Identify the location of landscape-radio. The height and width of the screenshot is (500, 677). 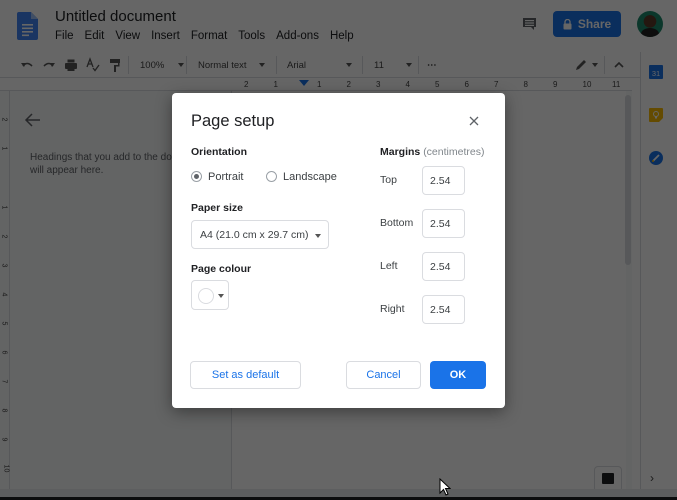
(271, 176).